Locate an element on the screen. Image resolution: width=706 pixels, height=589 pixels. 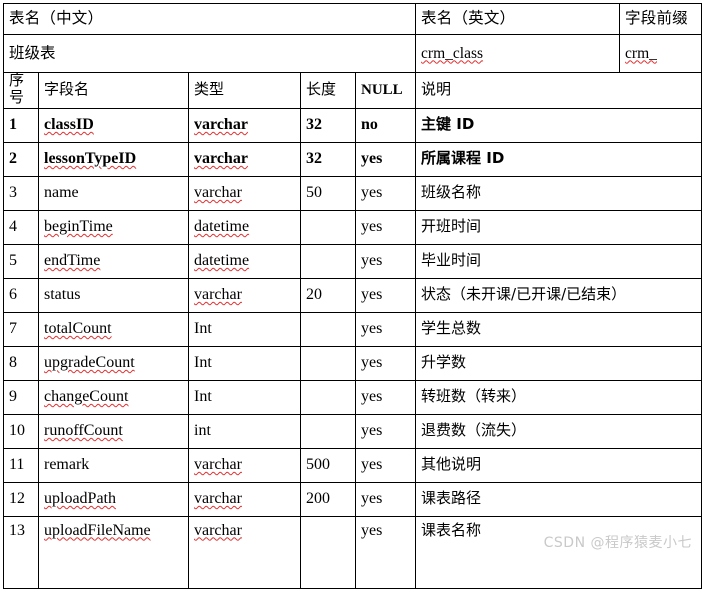
cell-type-text: datetime is located at coordinates (222, 260).